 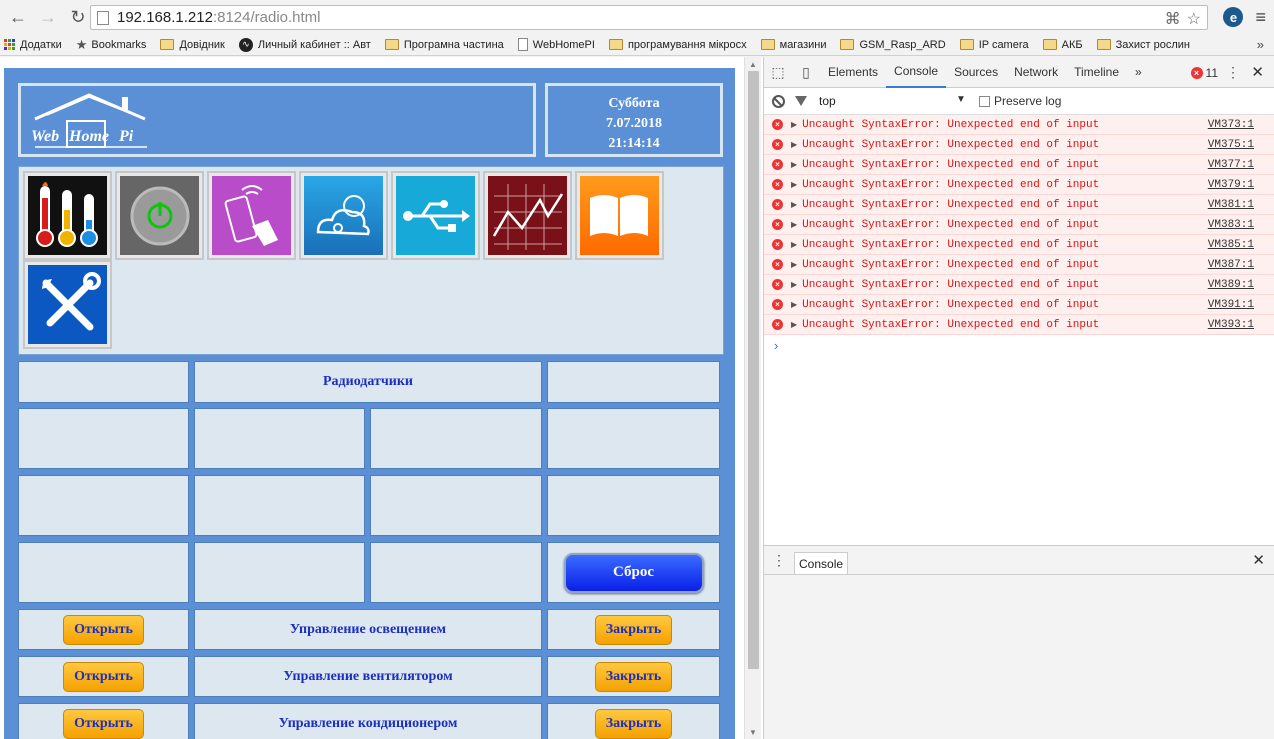 I want to click on dropdown-arrow-icon: ▼, so click(x=961, y=99).